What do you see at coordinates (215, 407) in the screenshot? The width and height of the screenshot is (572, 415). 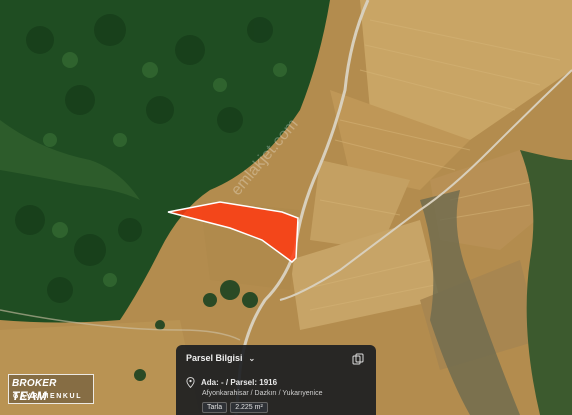 I see `type-badge: Tarla` at bounding box center [215, 407].